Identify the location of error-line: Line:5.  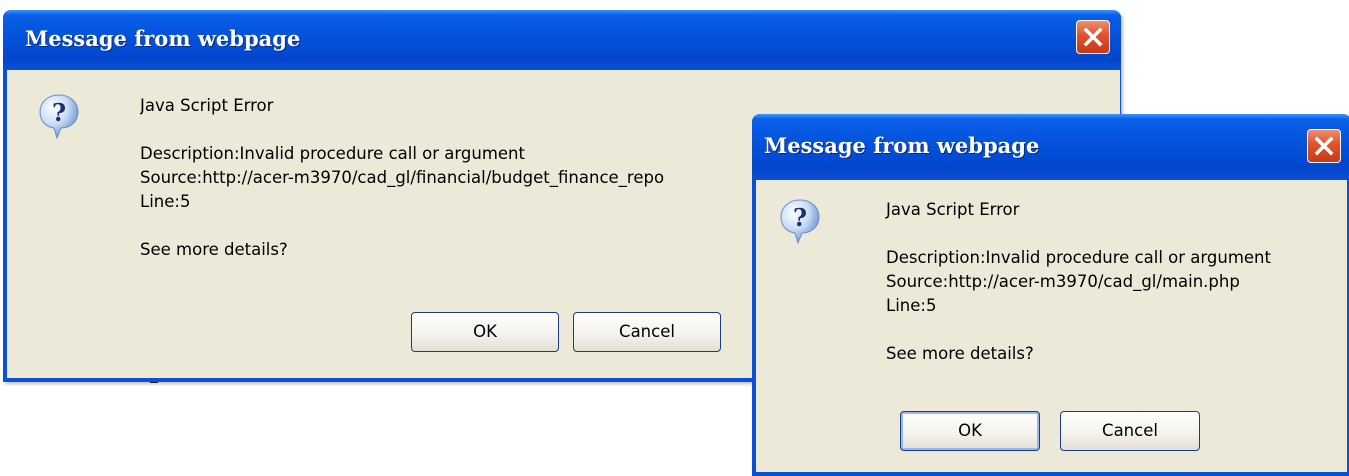
(911, 305).